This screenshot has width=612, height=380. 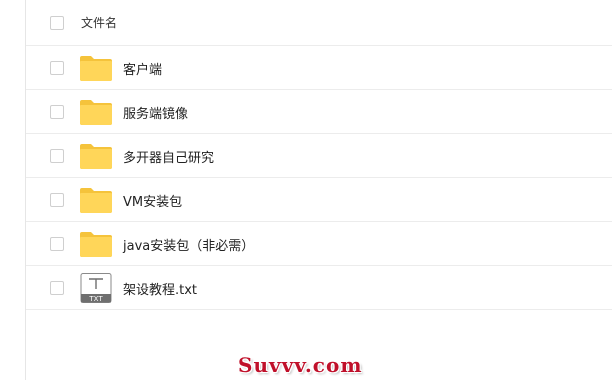 I want to click on select-all-checkbox, so click(x=57, y=23).